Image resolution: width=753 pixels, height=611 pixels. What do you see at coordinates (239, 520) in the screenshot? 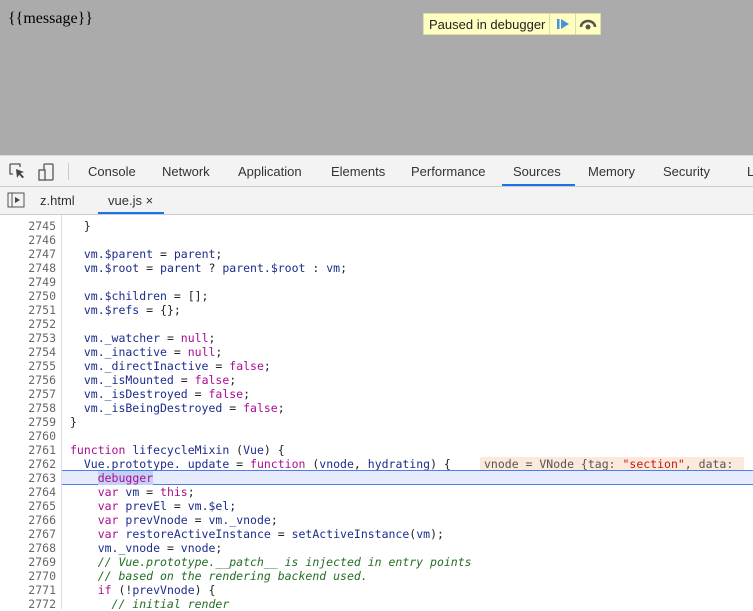
I see `code-token: vm._vnode` at bounding box center [239, 520].